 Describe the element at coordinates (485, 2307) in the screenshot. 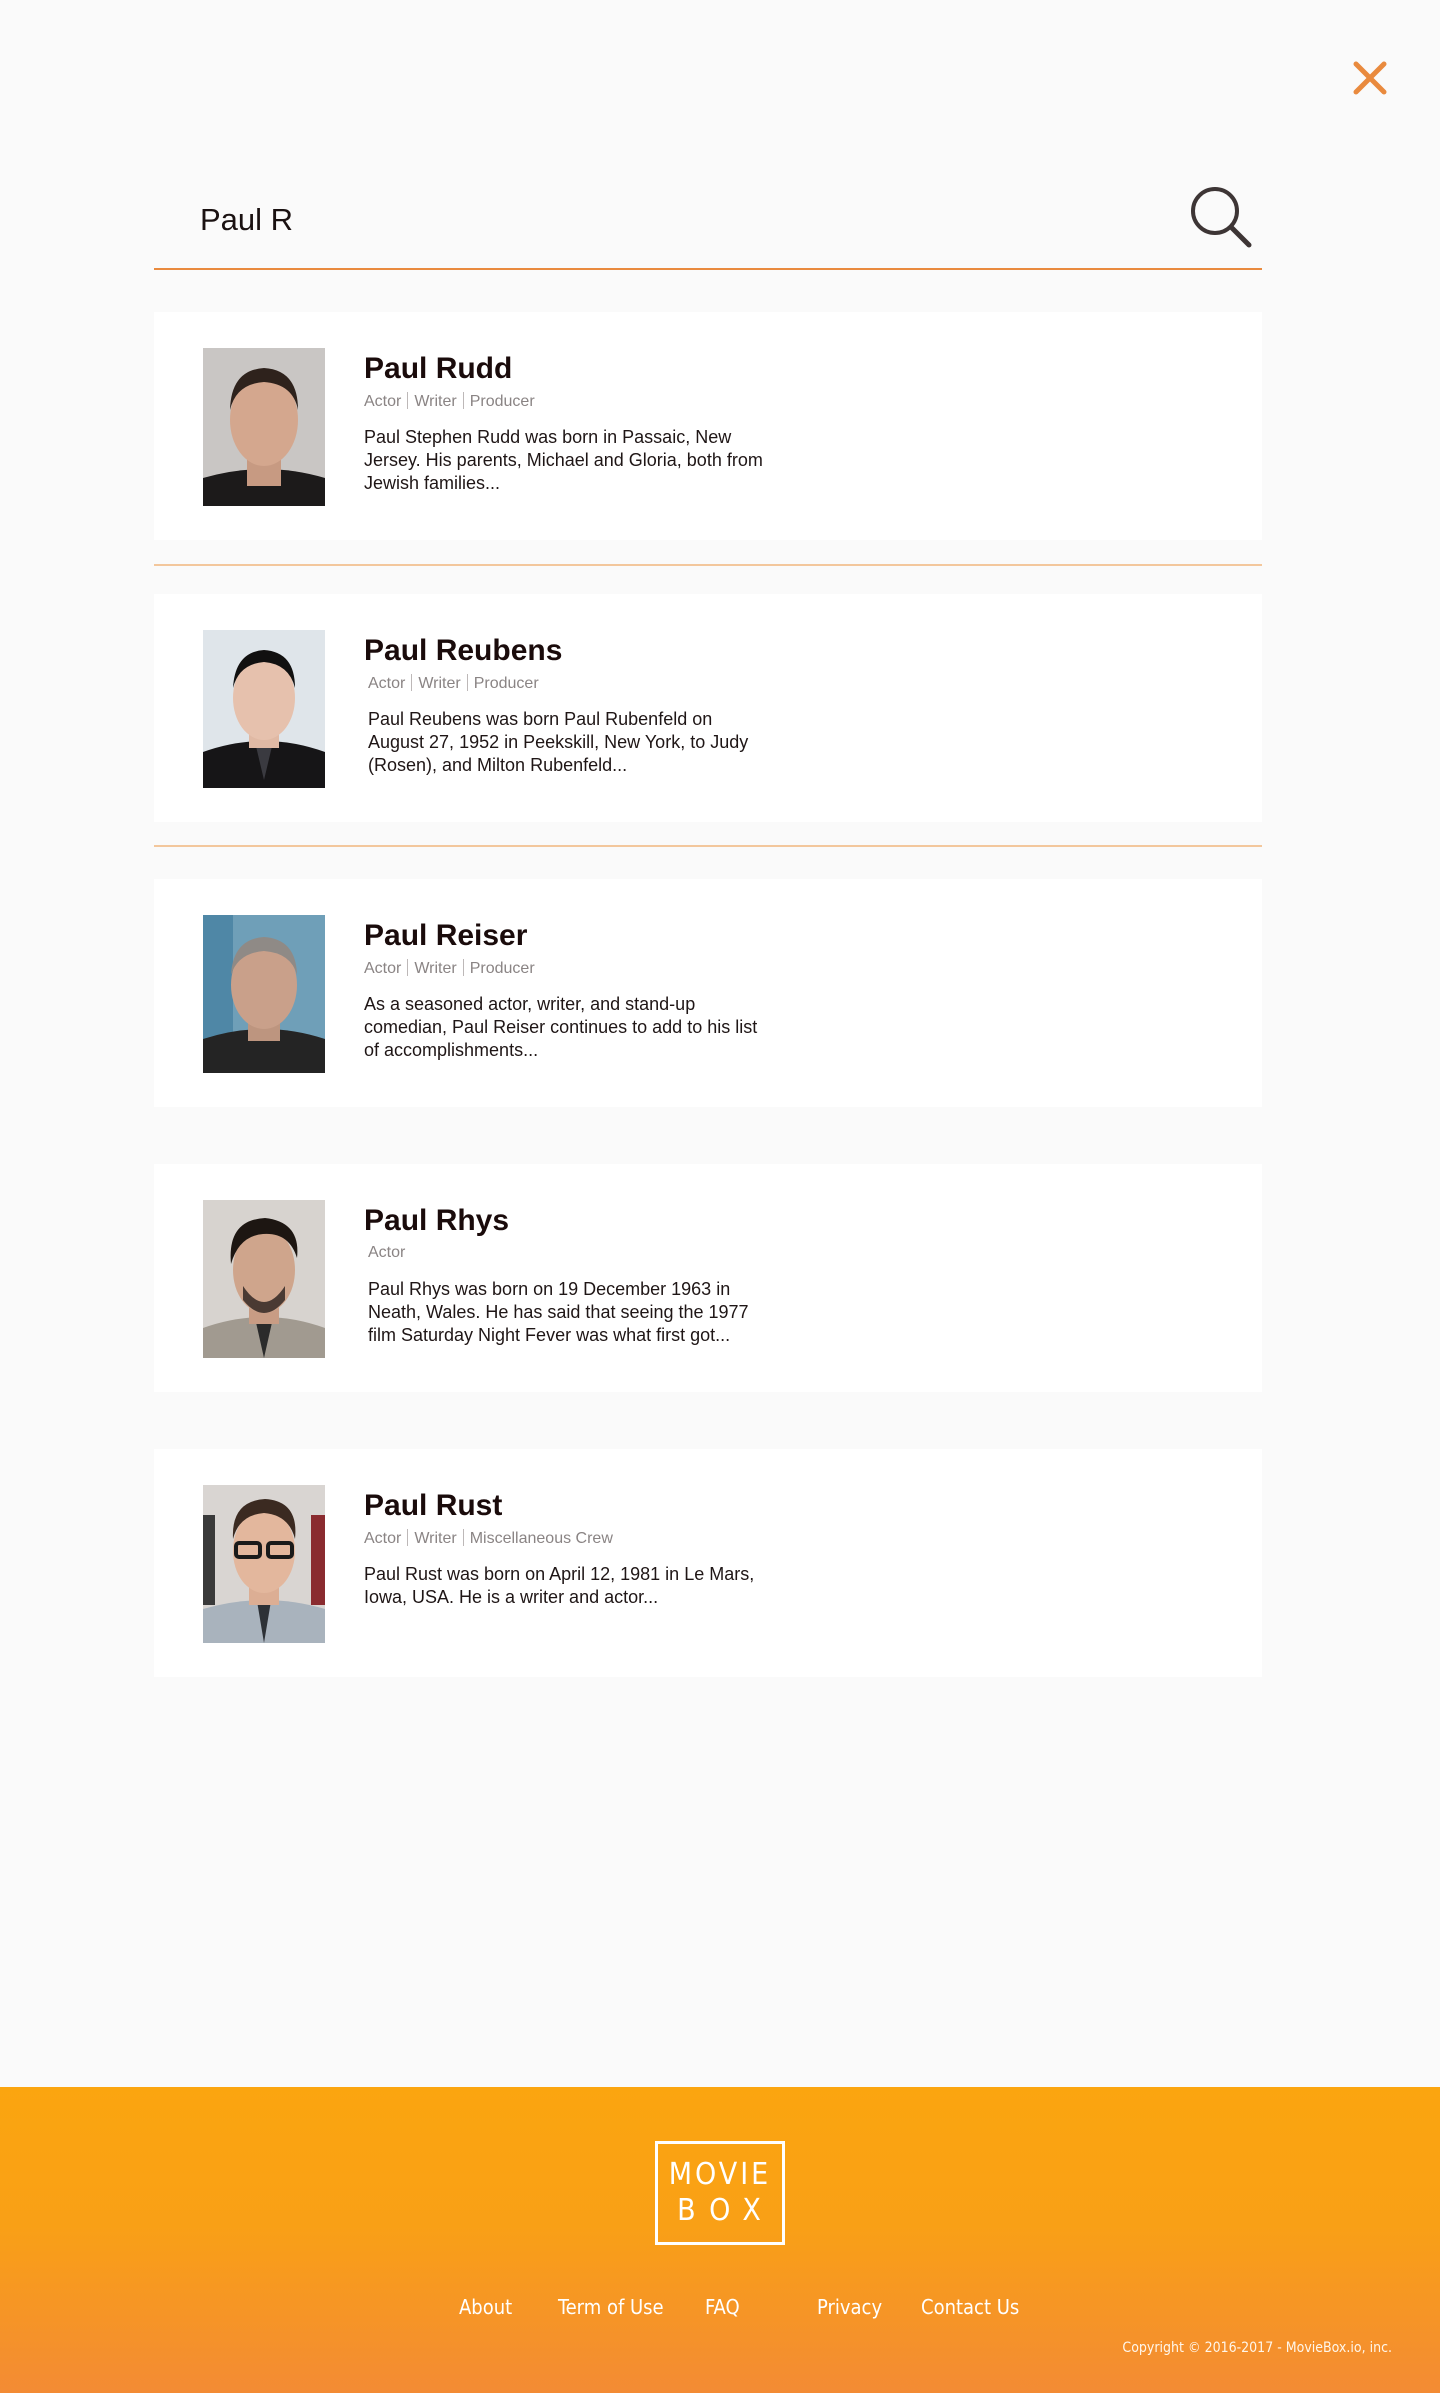

I see `footer-link-about: About` at that location.